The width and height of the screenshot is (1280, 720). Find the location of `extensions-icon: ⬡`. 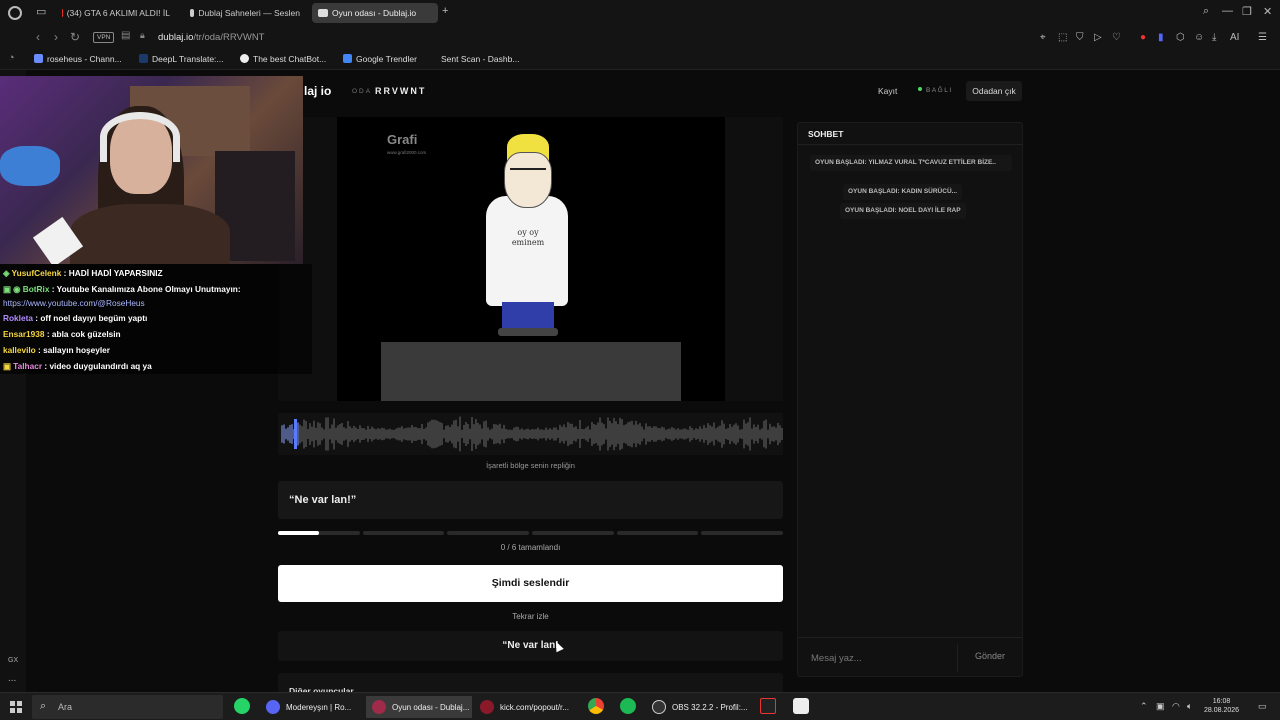

extensions-icon: ⬡ is located at coordinates (1180, 37).